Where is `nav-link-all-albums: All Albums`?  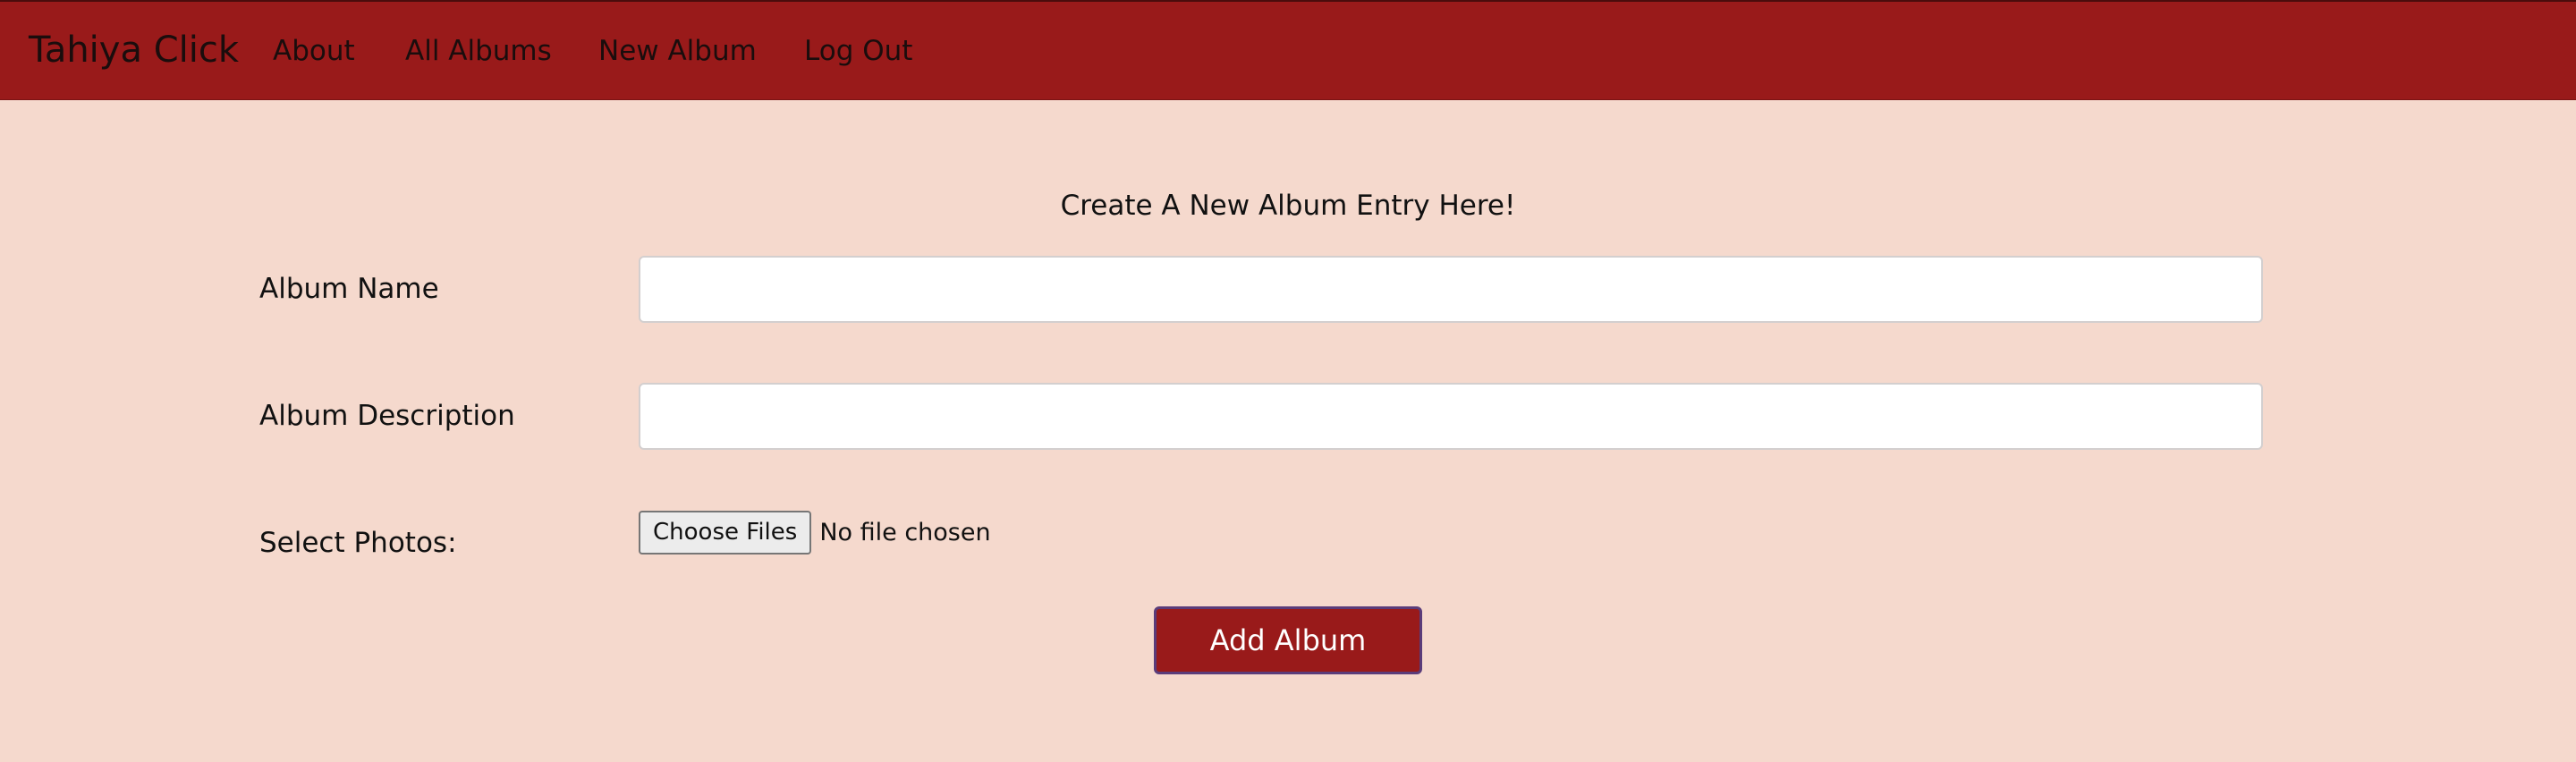 nav-link-all-albums: All Albums is located at coordinates (478, 51).